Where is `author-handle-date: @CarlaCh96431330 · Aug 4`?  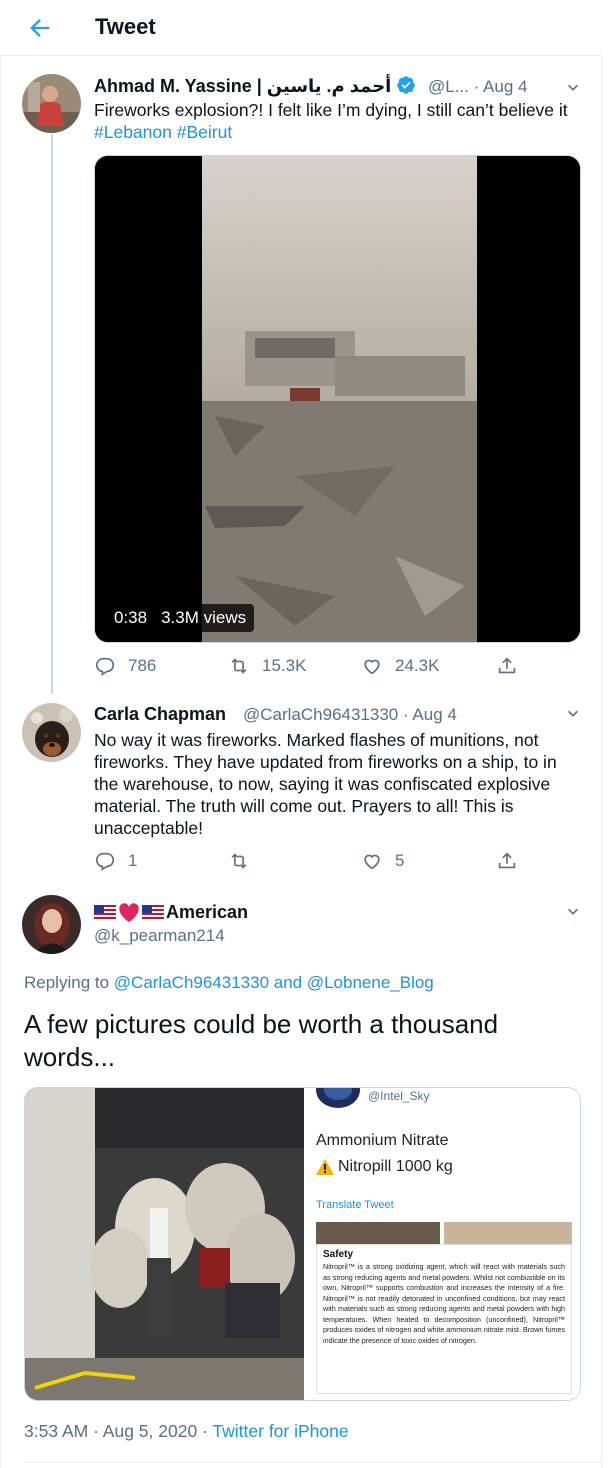
author-handle-date: @CarlaCh96431330 · Aug 4 is located at coordinates (350, 715).